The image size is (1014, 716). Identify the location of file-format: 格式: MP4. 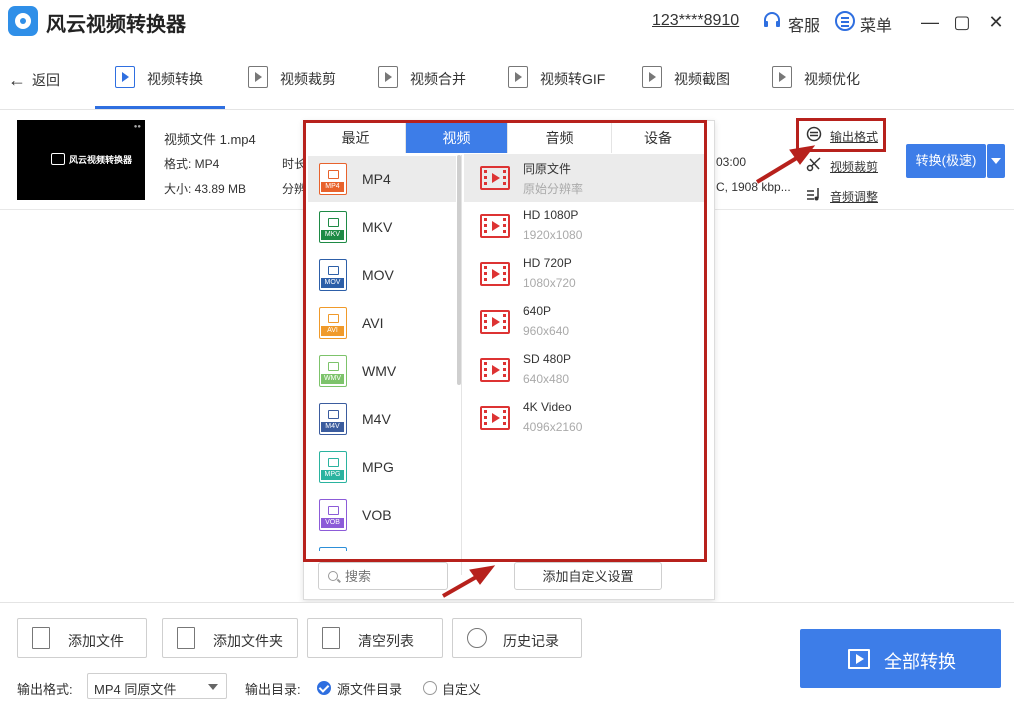
(192, 164).